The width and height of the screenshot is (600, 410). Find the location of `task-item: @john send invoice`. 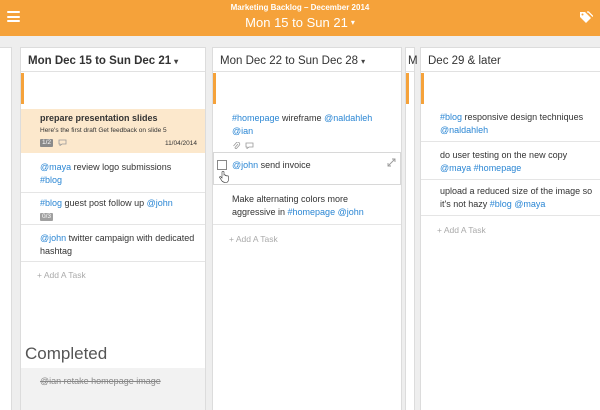

task-item: @john send invoice is located at coordinates (307, 165).